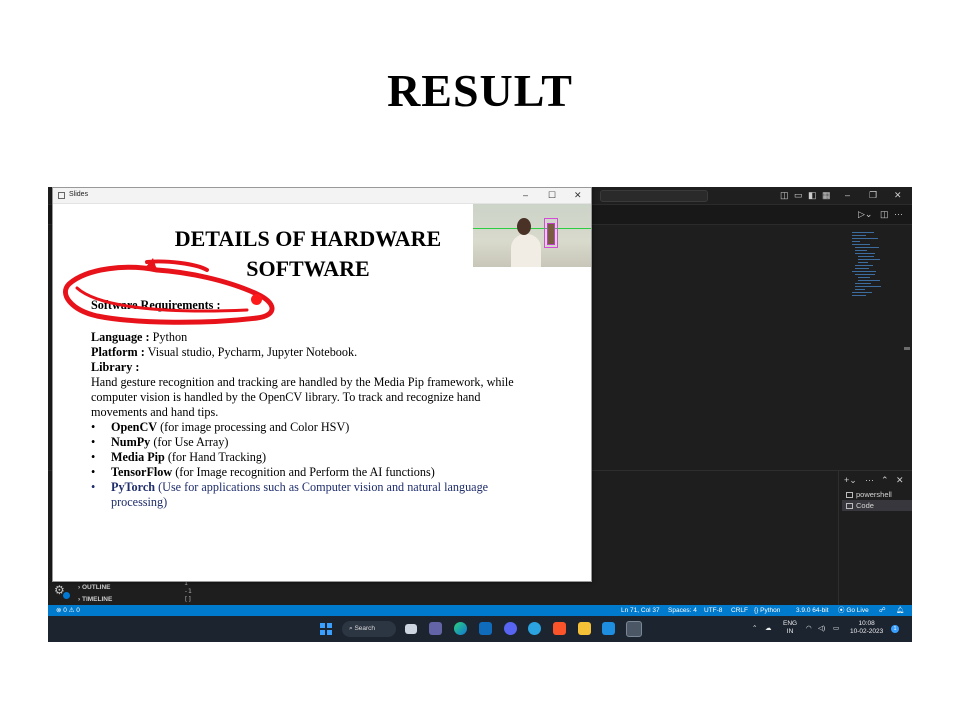  I want to click on tracking-line, so click(532, 228).